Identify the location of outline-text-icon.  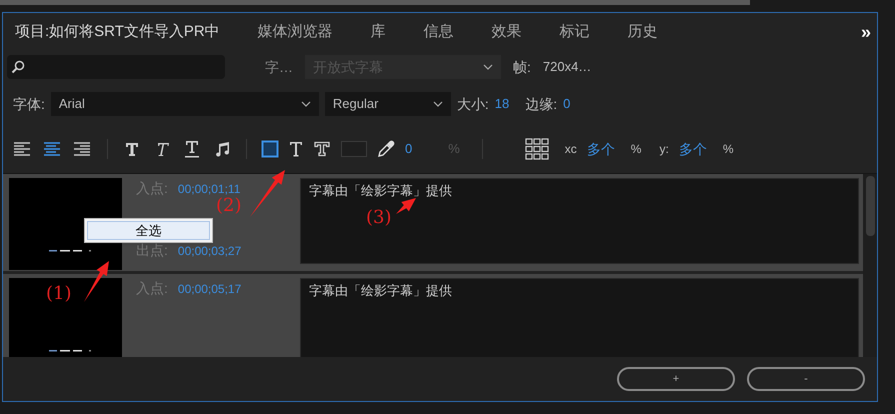
(322, 149).